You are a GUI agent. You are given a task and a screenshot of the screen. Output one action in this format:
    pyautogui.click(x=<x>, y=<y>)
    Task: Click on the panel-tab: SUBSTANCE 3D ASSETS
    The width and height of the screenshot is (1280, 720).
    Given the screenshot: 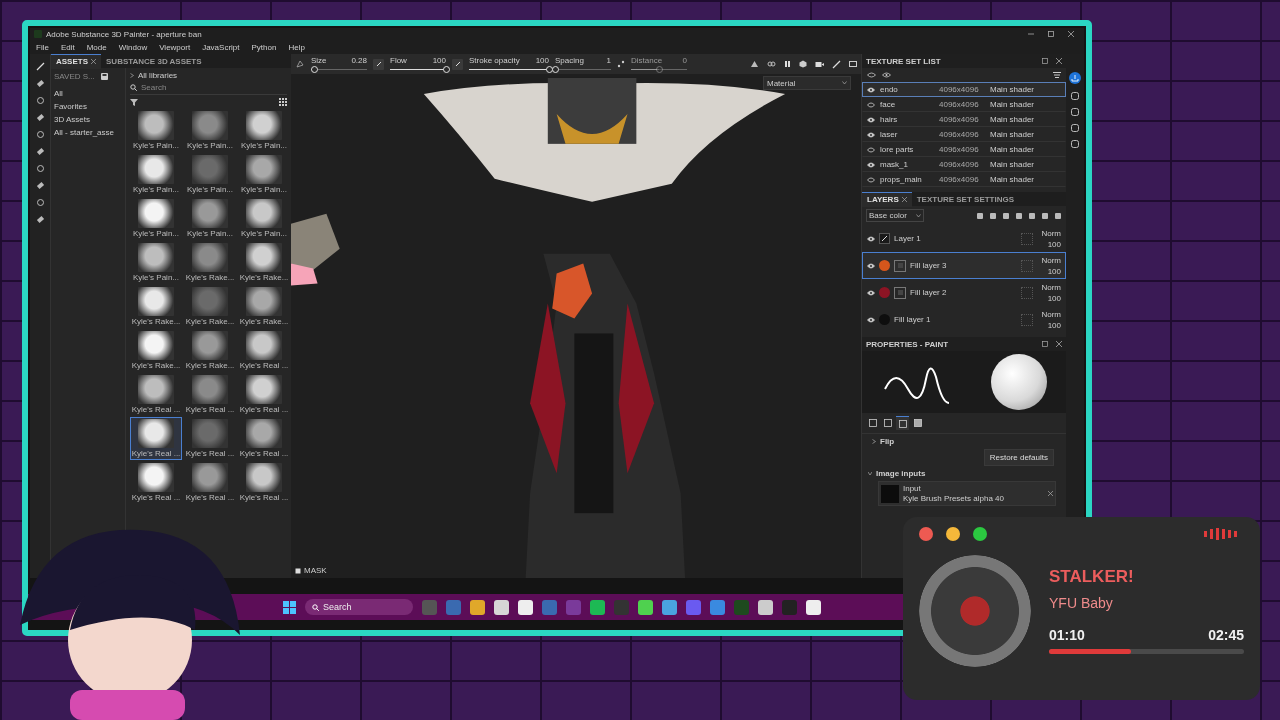 What is the action you would take?
    pyautogui.click(x=154, y=61)
    